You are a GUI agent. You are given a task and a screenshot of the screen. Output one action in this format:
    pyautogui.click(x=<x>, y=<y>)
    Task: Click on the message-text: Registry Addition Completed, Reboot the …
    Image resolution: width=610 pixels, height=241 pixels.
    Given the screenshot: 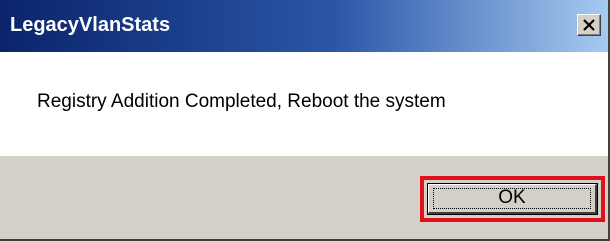 What is the action you would take?
    pyautogui.click(x=241, y=101)
    